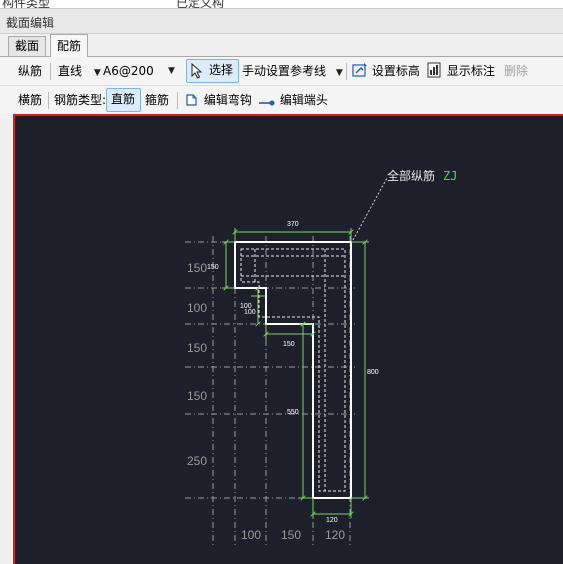 This screenshot has width=563, height=564. Describe the element at coordinates (80, 100) in the screenshot. I see `rebar-type-label: 钢筋类型:` at that location.